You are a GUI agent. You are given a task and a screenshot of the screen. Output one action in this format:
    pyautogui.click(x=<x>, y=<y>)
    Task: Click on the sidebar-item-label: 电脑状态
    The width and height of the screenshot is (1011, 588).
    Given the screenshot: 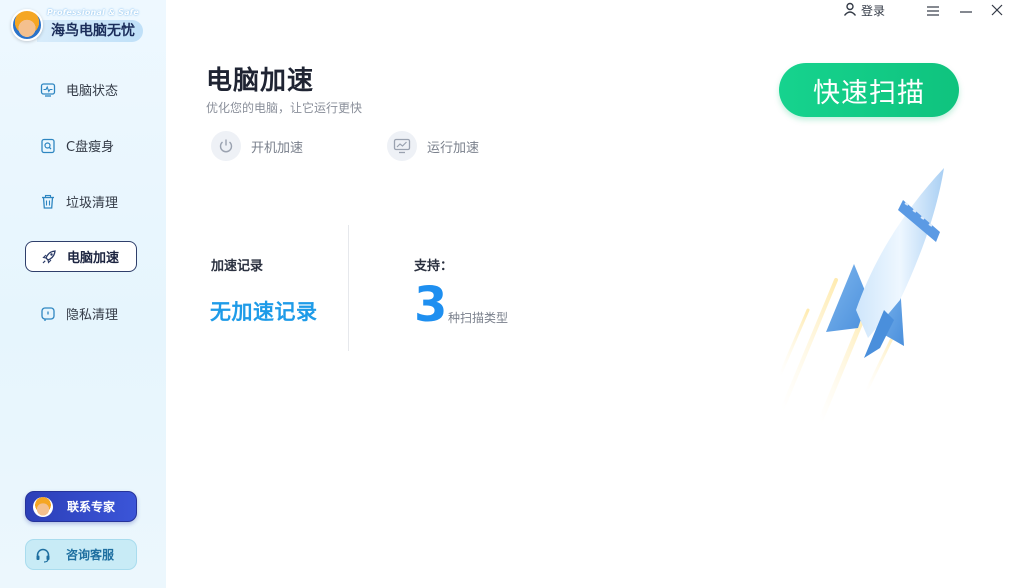 What is the action you would take?
    pyautogui.click(x=92, y=91)
    